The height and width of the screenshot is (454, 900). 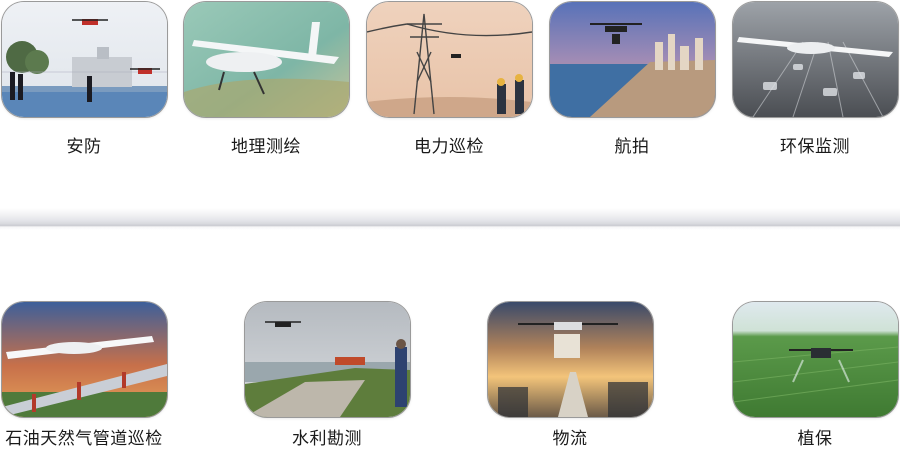 I want to click on tile-pipeline-inspection, so click(x=84, y=359).